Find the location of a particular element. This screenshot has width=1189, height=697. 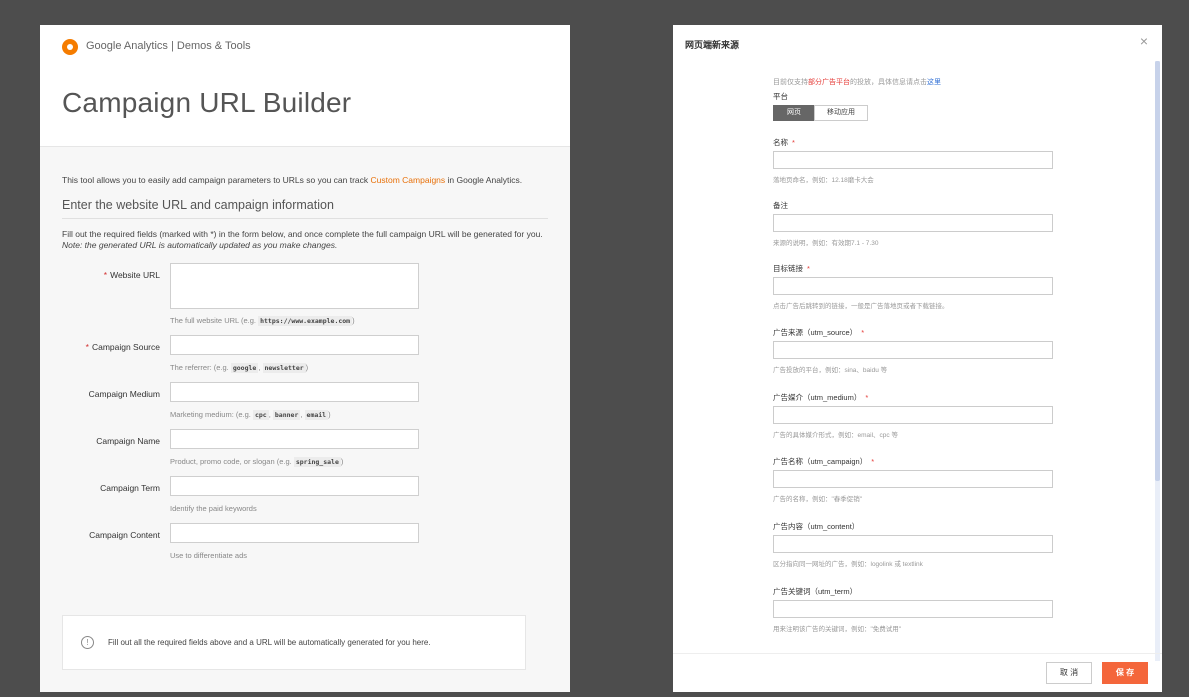

dialog-field-label-text: 名称 is located at coordinates (780, 142).